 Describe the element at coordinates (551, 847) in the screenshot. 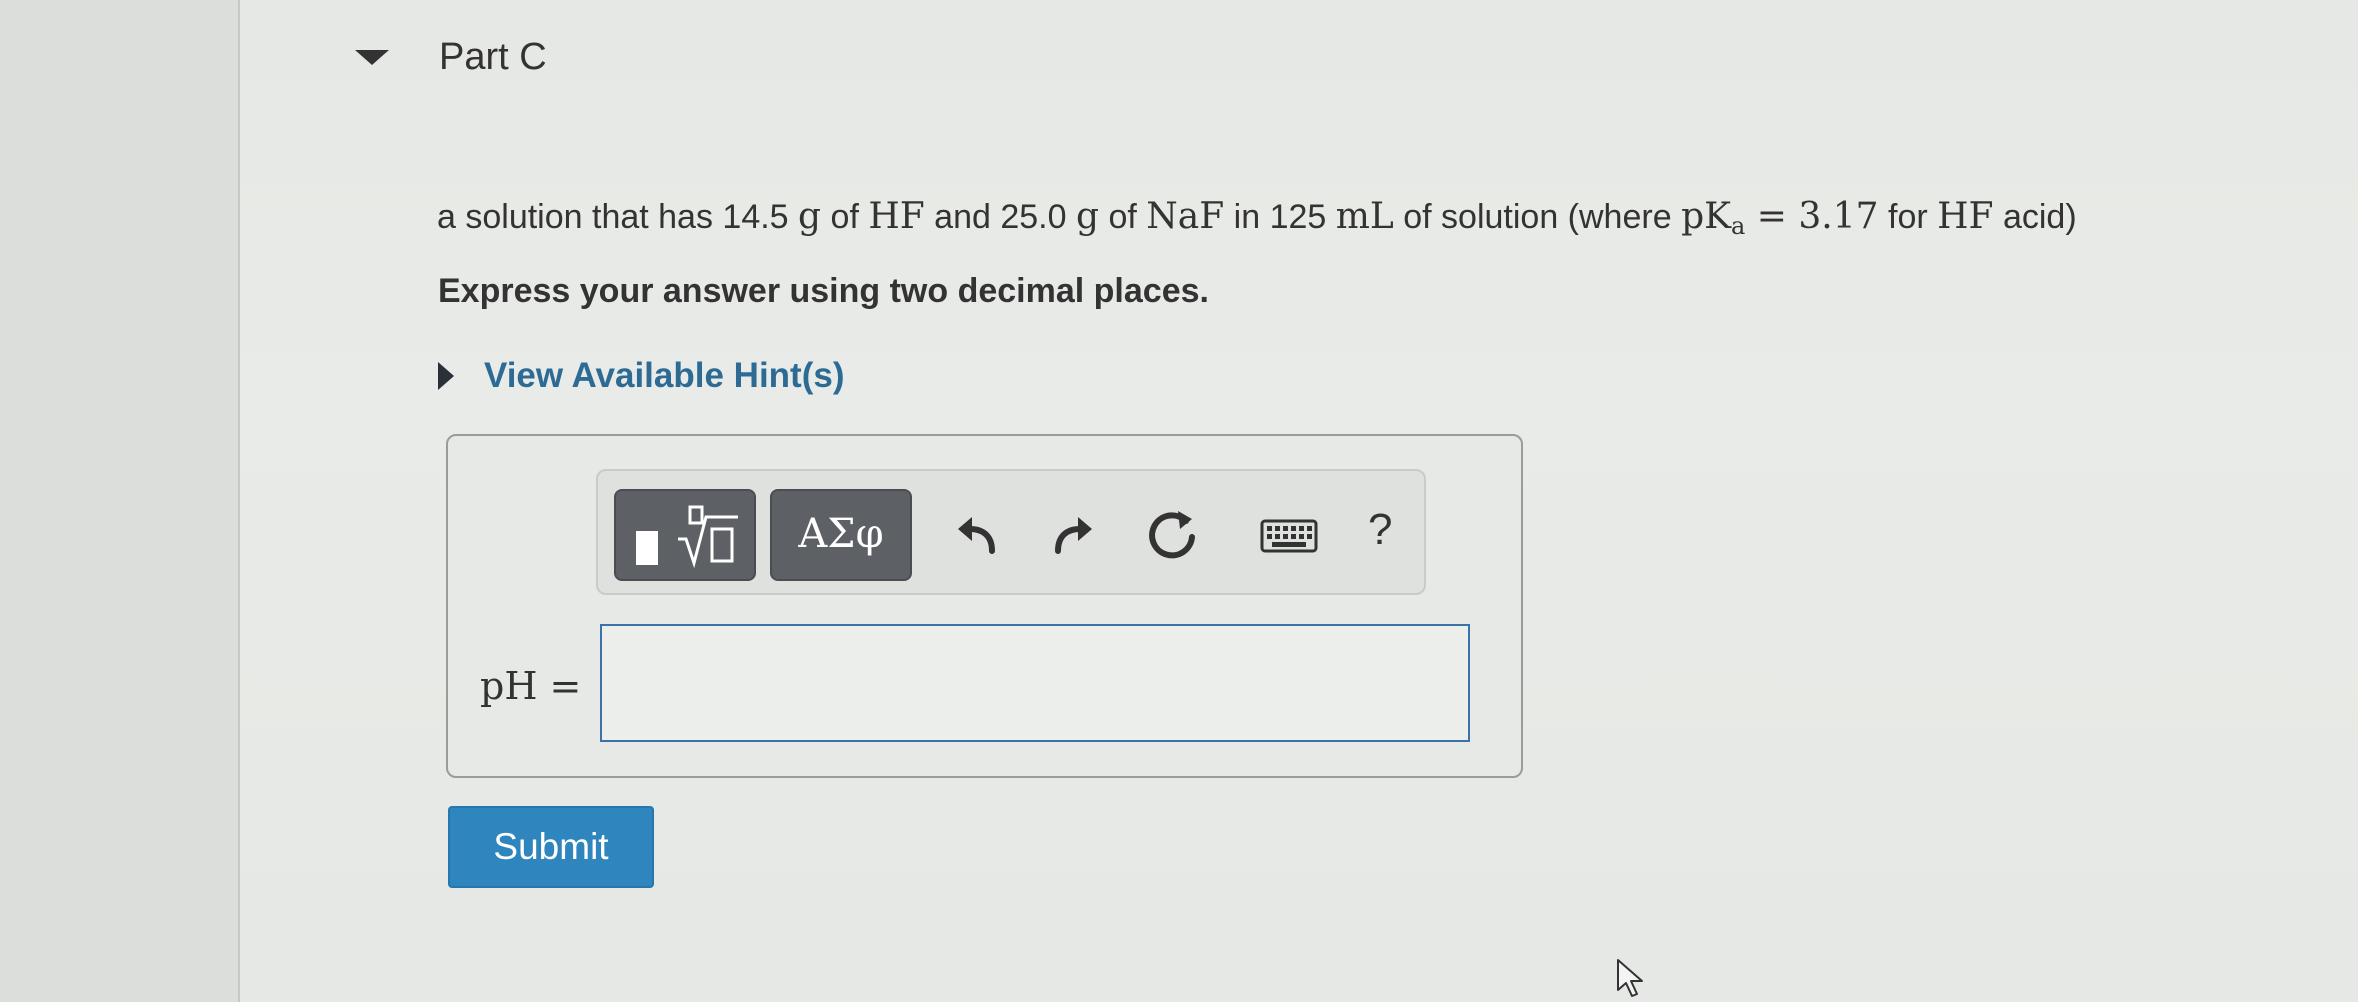

I see `submit-button: Submit` at that location.